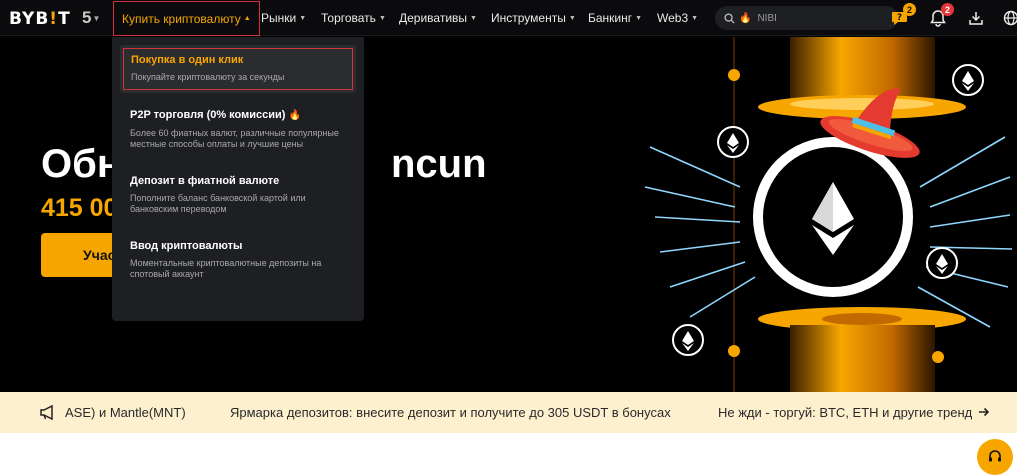  What do you see at coordinates (438, 18) in the screenshot?
I see `nav-derivatives: Деривативы ▼` at bounding box center [438, 18].